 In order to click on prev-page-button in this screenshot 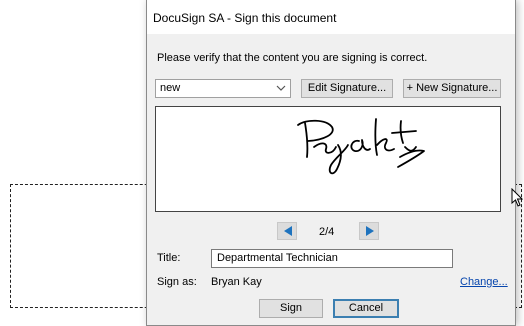, I will do `click(287, 231)`.